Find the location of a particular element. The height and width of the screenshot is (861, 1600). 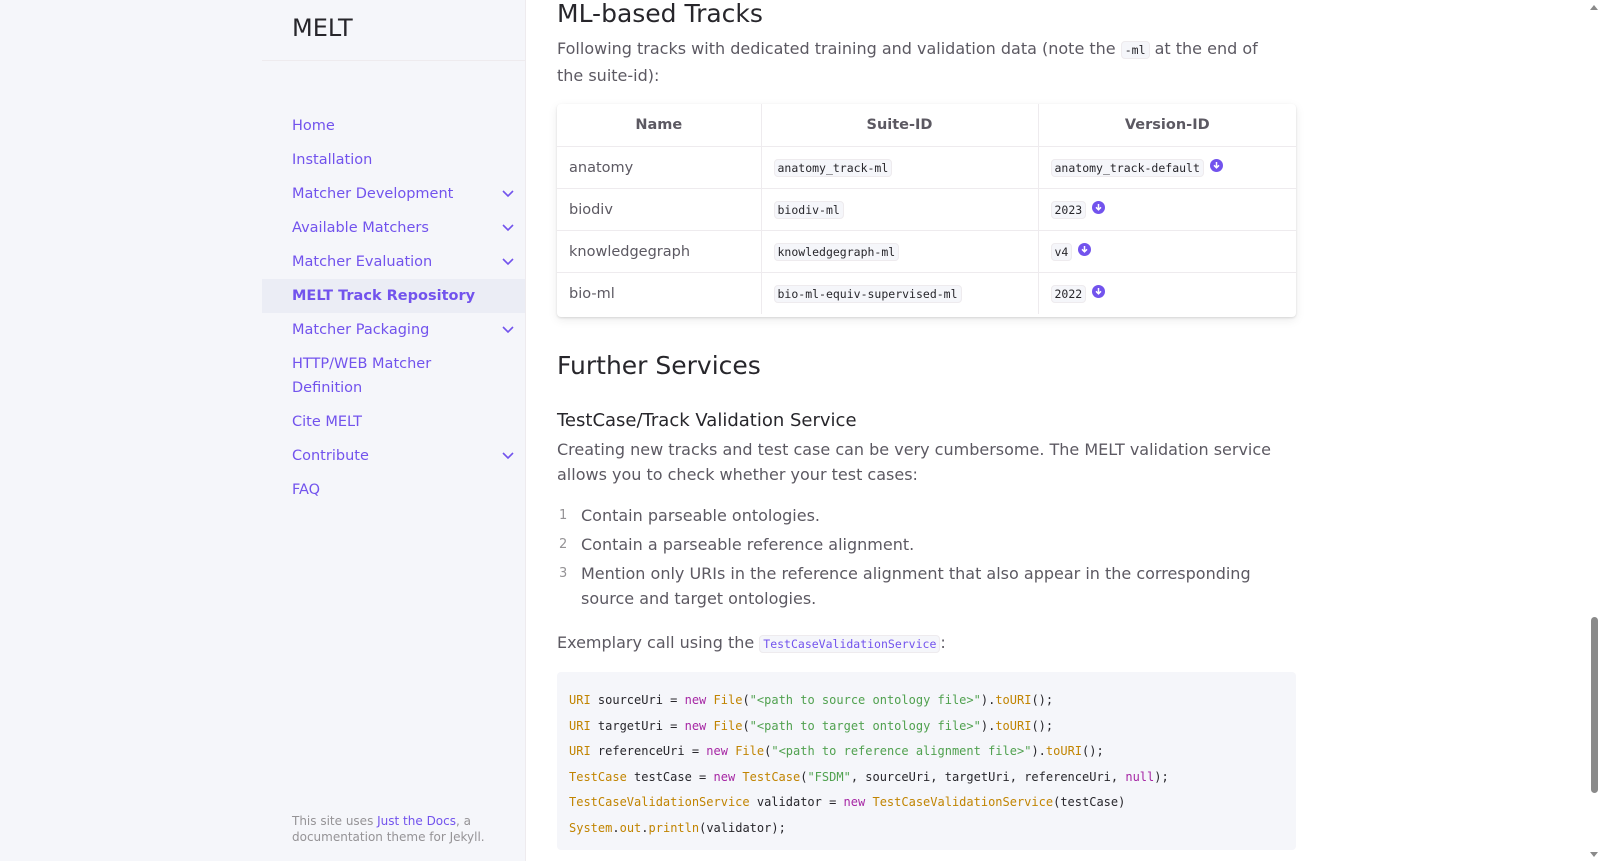

column-header-suite-id: Suite-ID is located at coordinates (900, 125).